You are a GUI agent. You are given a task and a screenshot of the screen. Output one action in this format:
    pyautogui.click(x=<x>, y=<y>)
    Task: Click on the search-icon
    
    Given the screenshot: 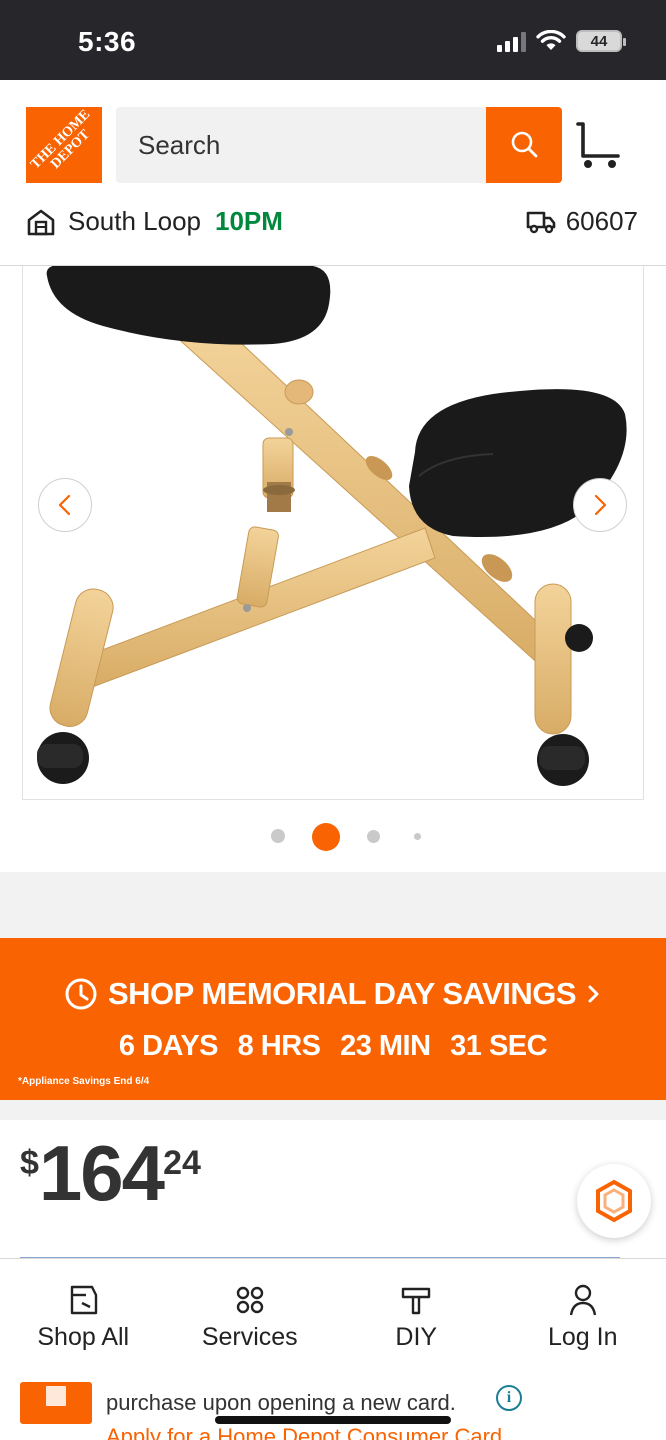 What is the action you would take?
    pyautogui.click(x=524, y=144)
    